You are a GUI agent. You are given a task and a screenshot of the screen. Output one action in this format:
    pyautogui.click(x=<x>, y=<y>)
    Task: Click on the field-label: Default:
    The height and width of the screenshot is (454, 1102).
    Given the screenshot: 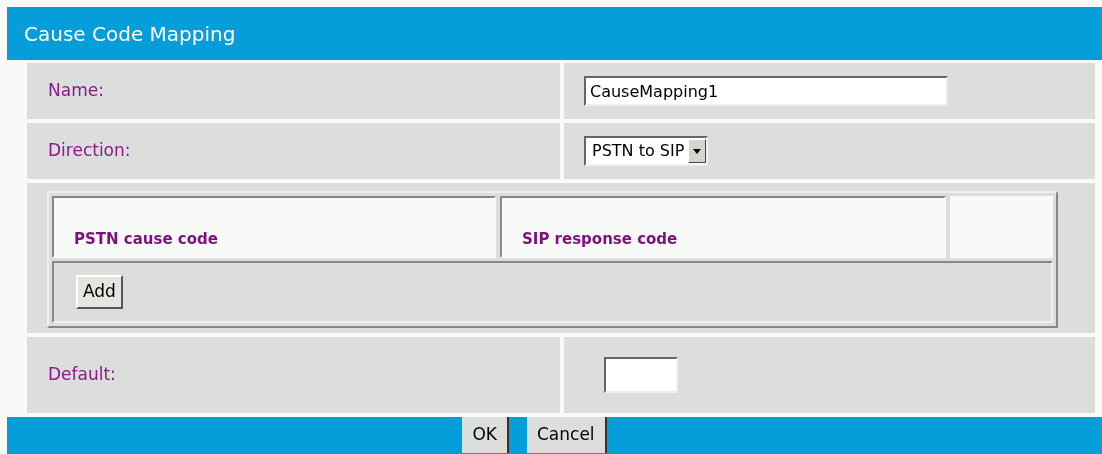 What is the action you would take?
    pyautogui.click(x=82, y=375)
    